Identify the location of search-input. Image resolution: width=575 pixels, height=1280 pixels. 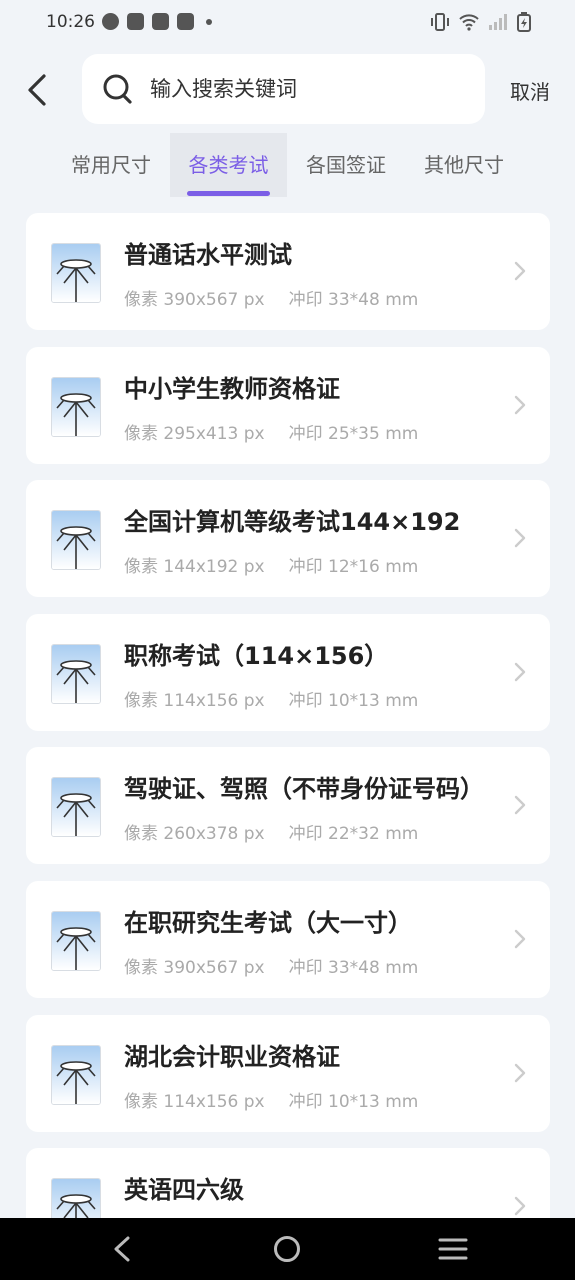
(310, 89).